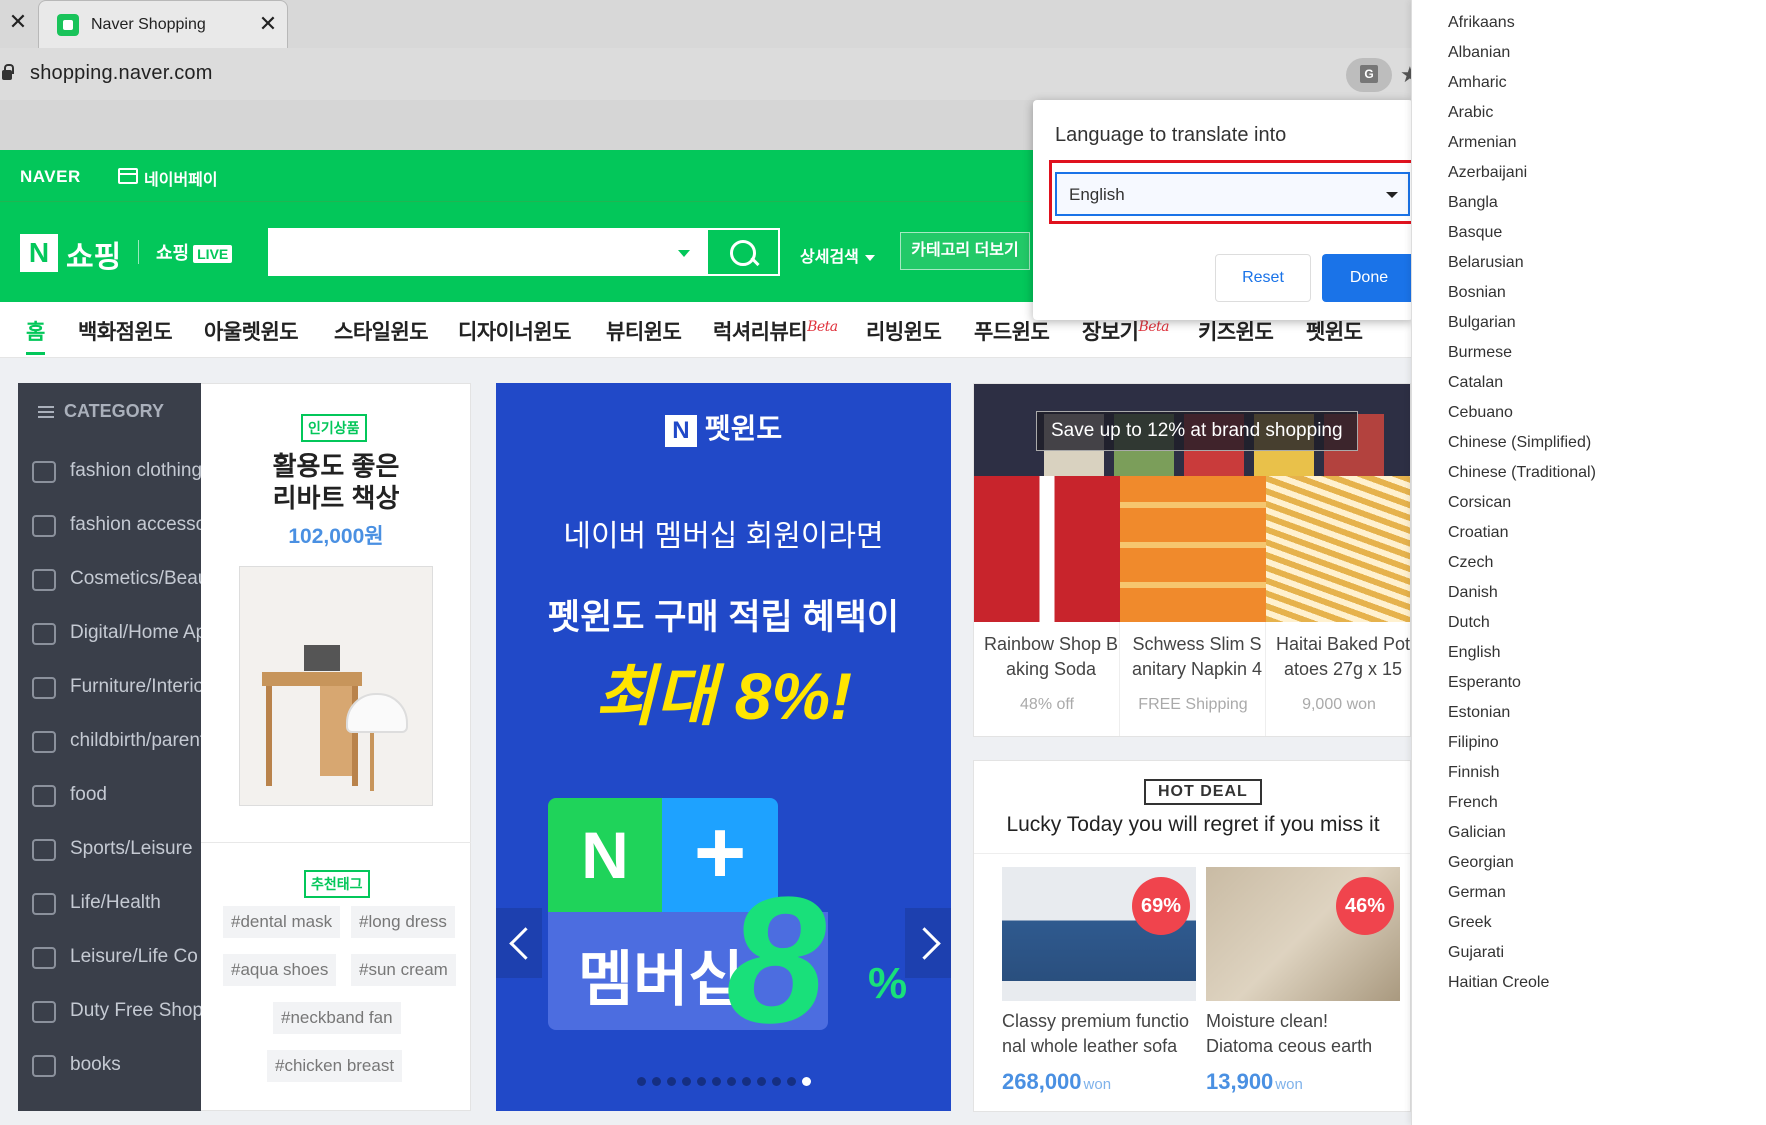  I want to click on reset-button: Reset, so click(1263, 278).